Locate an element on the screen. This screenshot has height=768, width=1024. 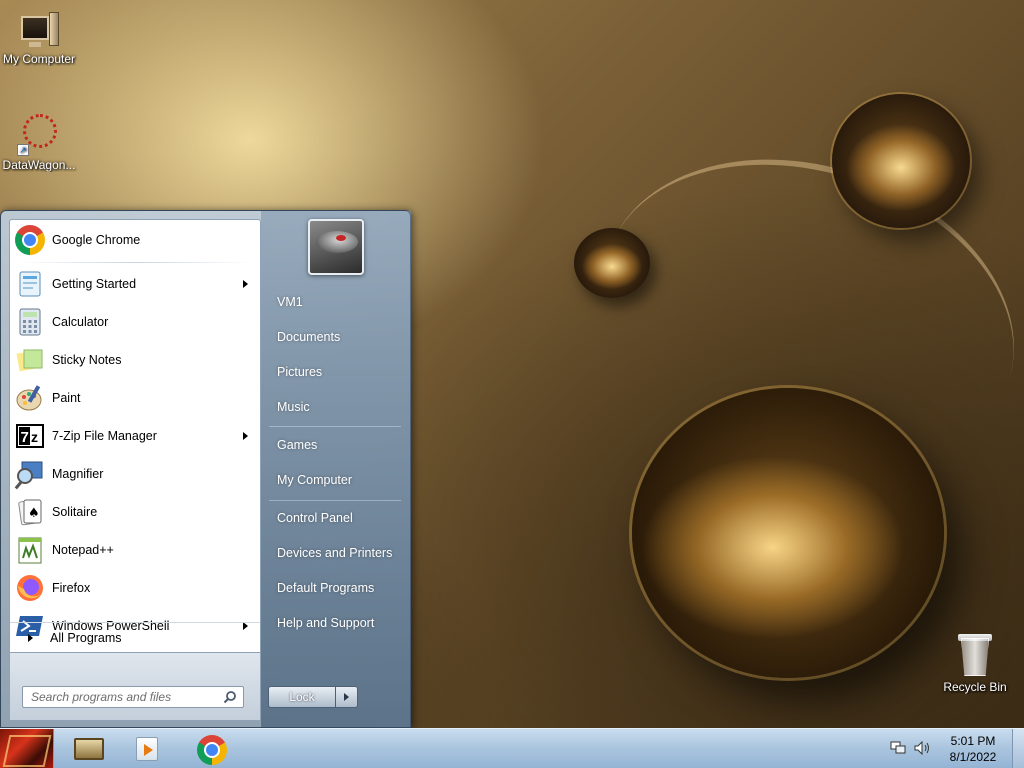
all-programs-label: All Programs is located at coordinates (86, 637).